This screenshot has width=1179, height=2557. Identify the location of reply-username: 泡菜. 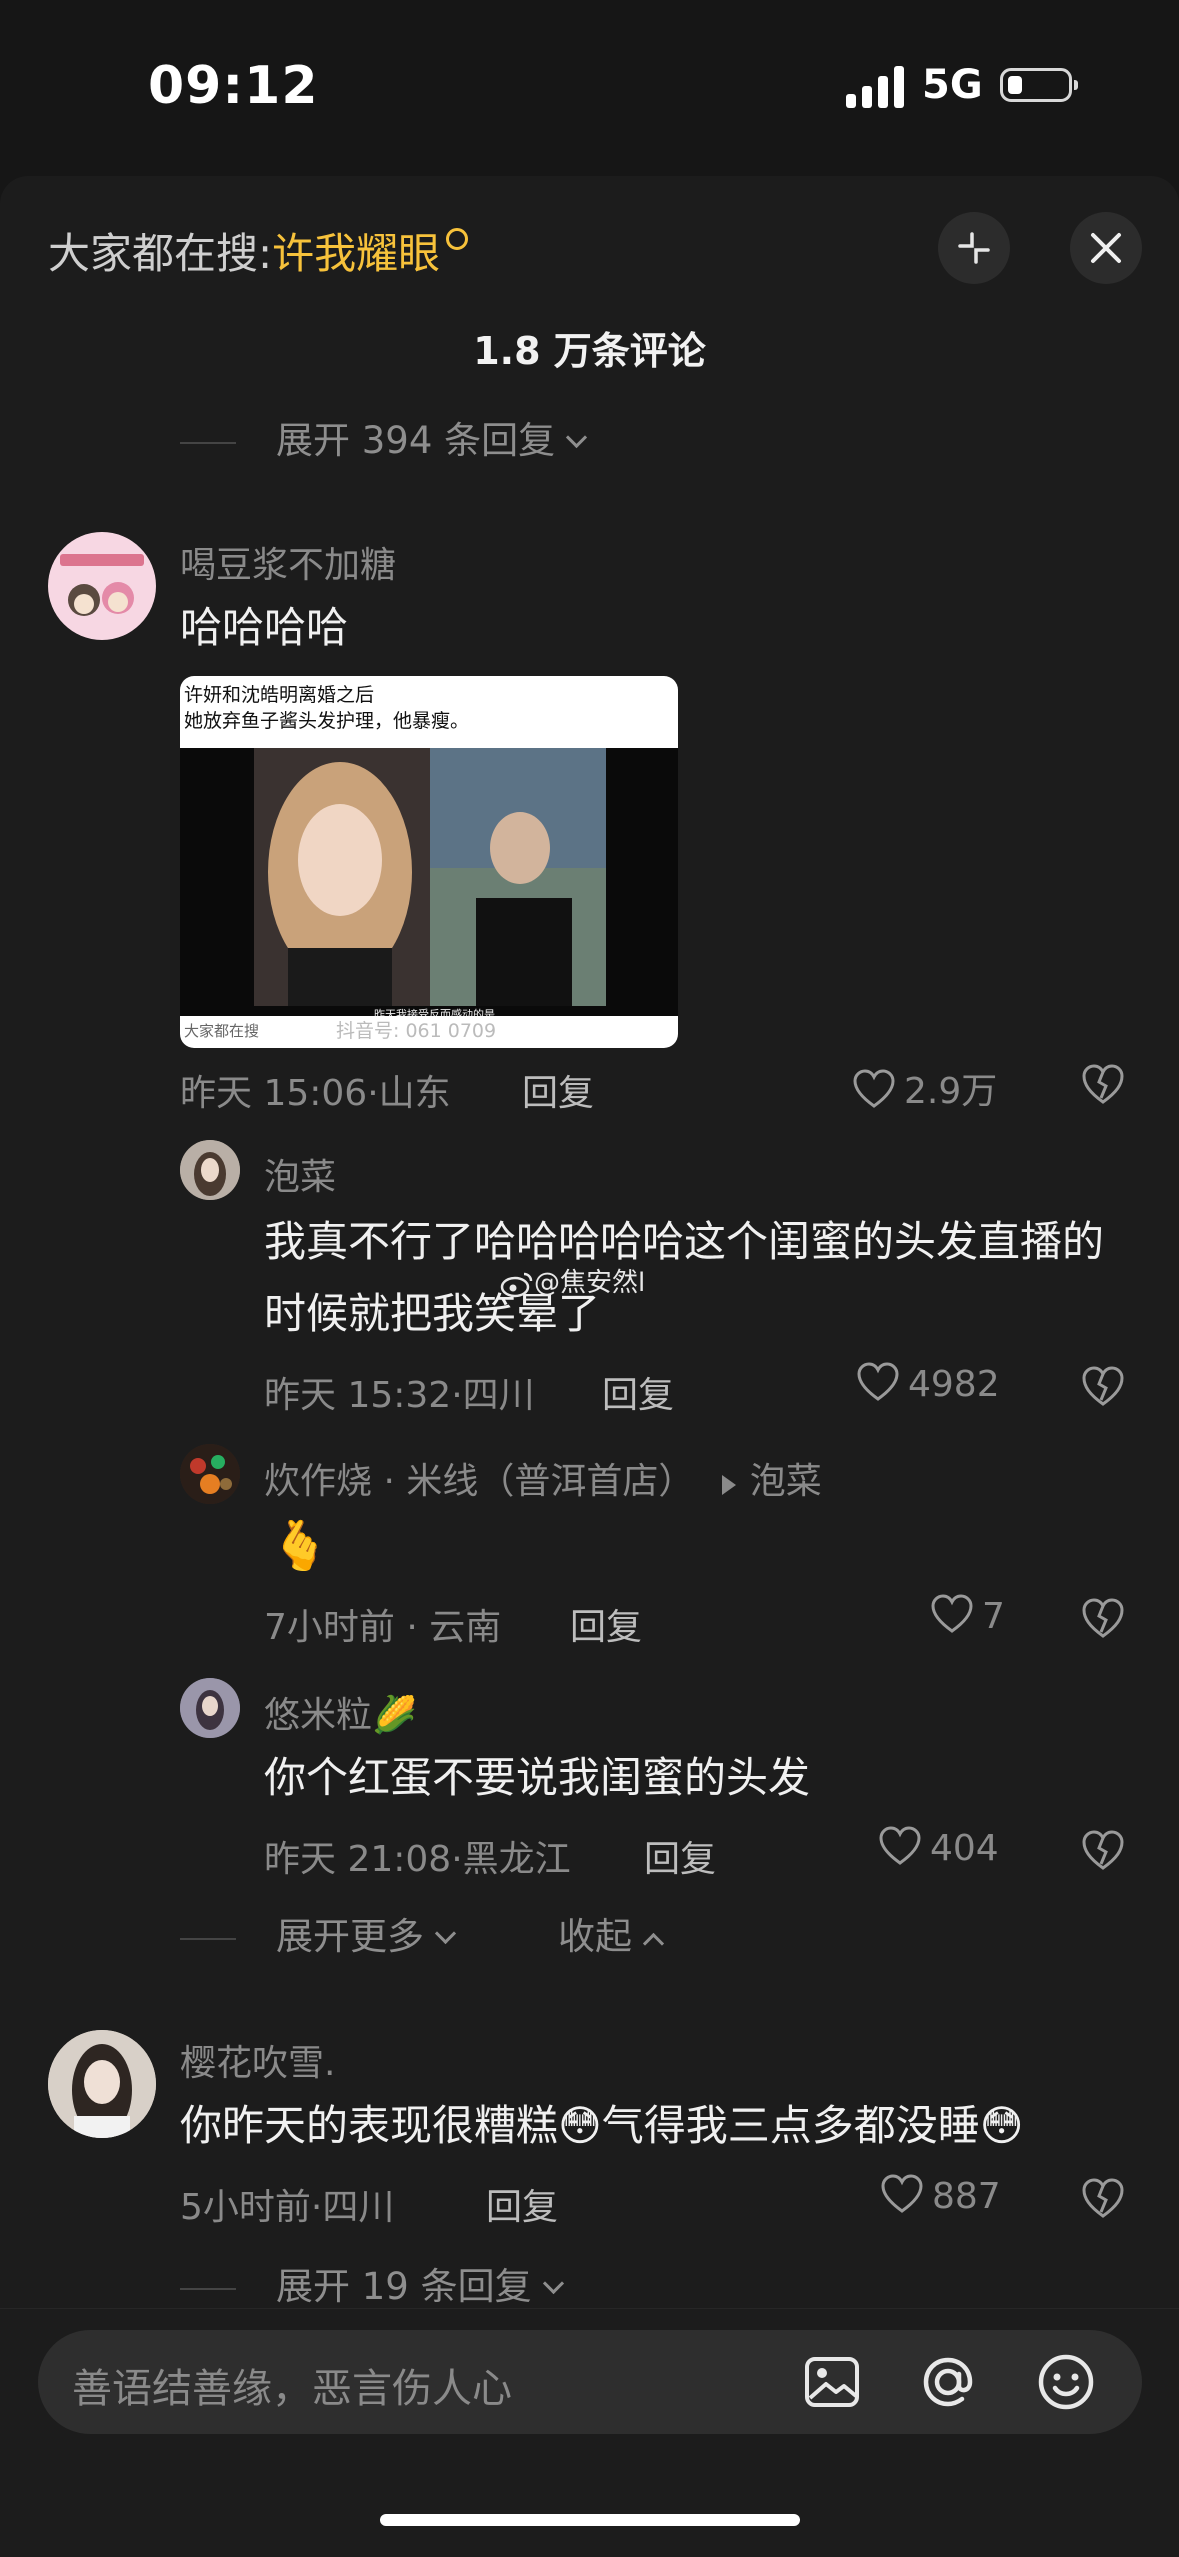
(300, 1174).